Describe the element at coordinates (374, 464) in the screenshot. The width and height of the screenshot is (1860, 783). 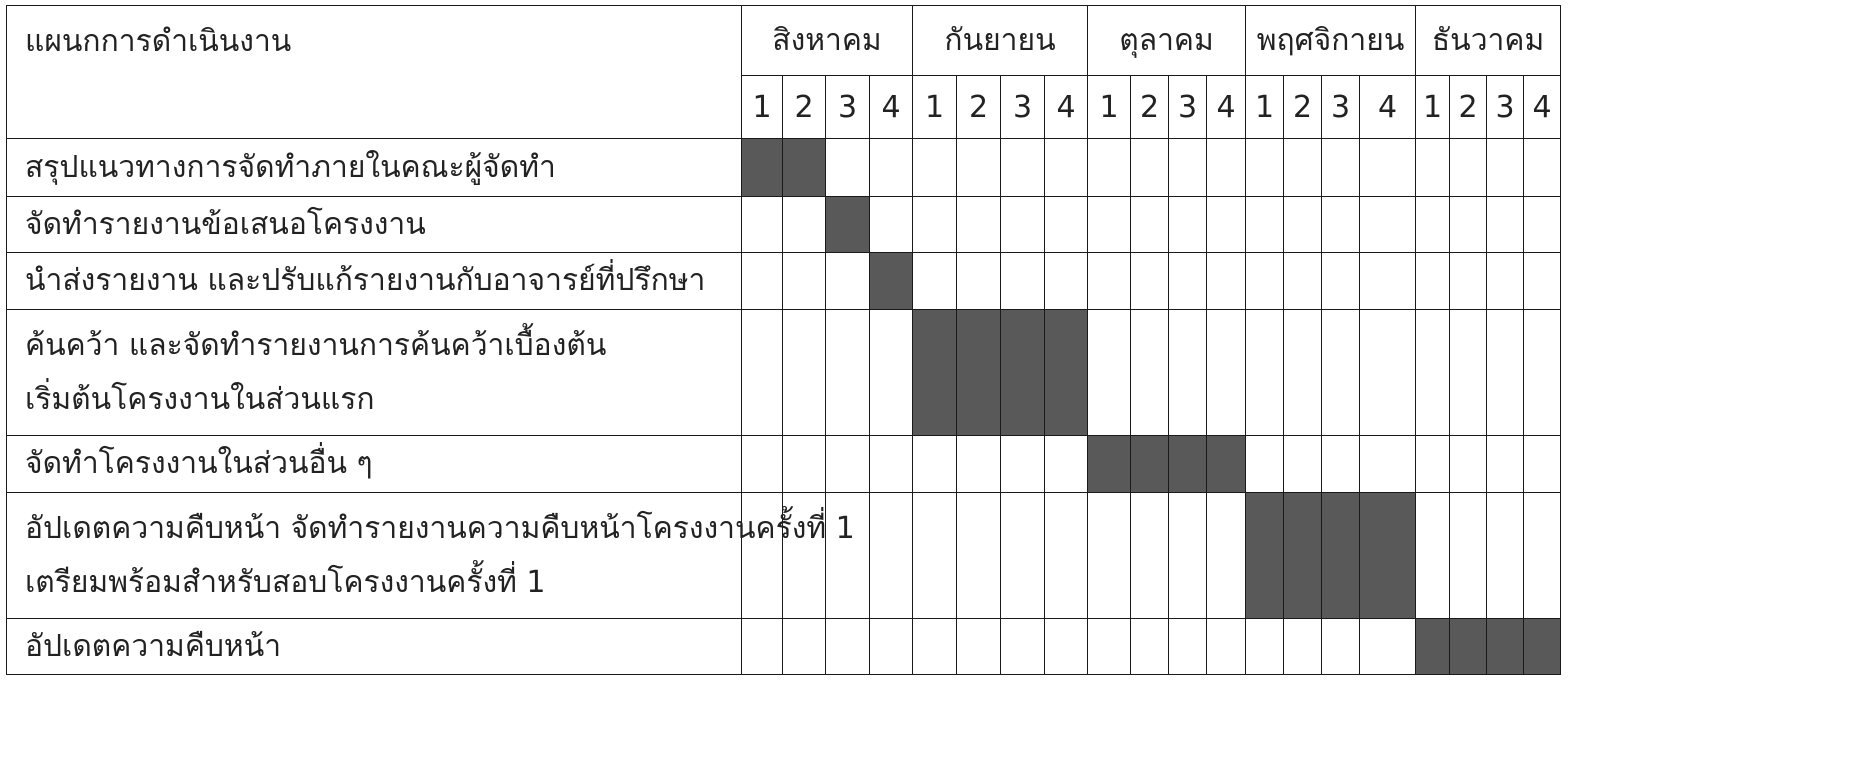
I see `task-name: จัดทำโครงงานในส่วนอื่น ๆ` at that location.